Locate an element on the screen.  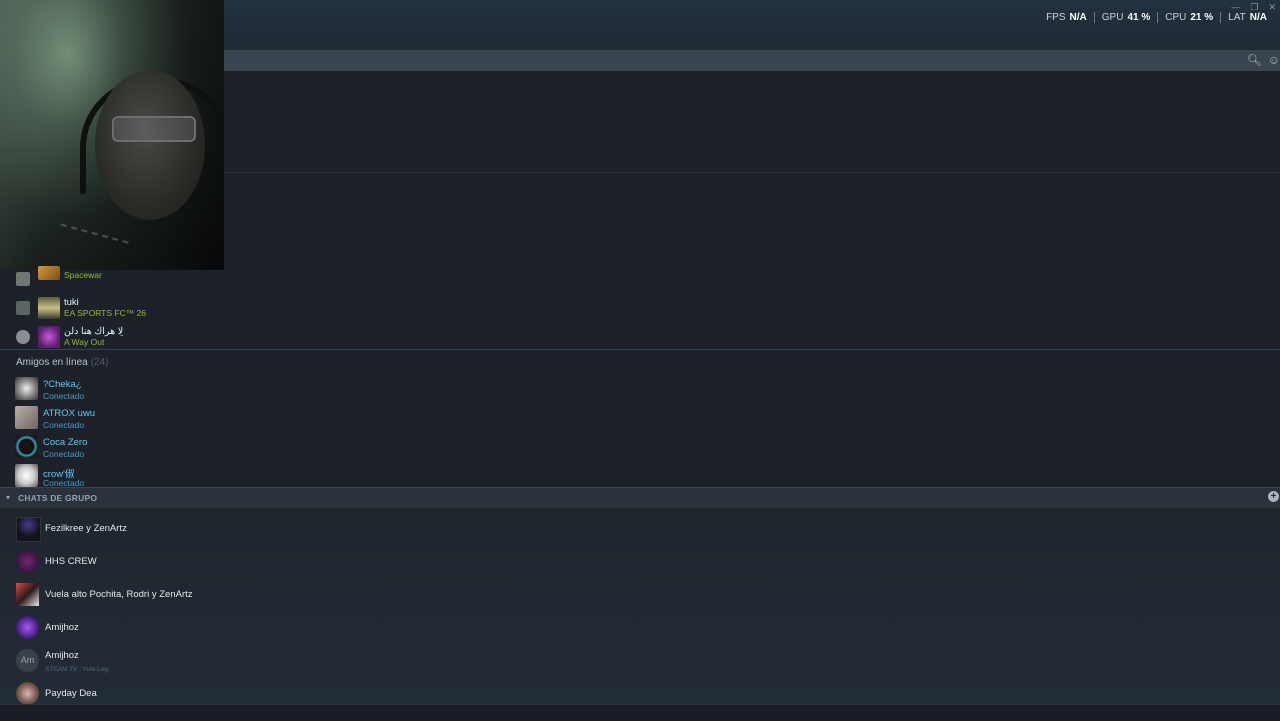
friend-name: لِا هراك هنا دلن is located at coordinates (94, 331).